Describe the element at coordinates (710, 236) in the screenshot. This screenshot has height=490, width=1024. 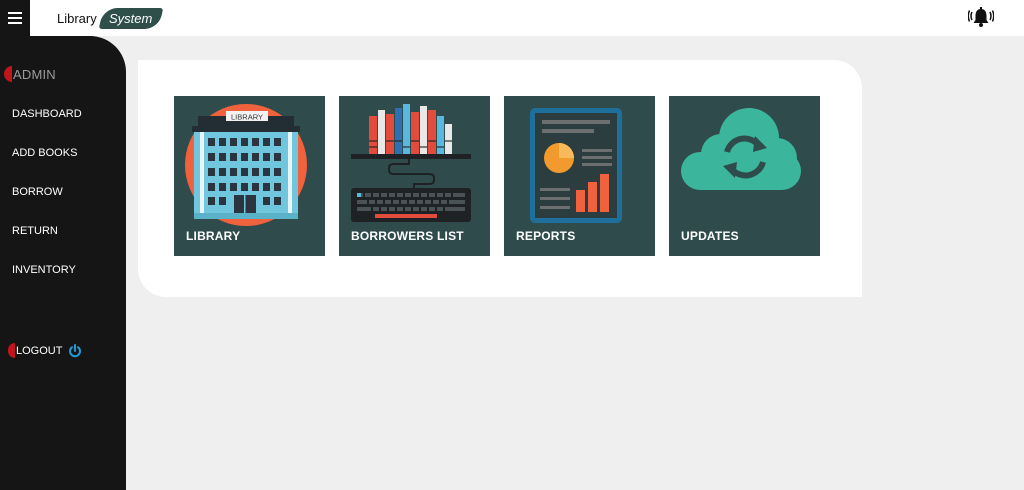
I see `tile-updates-label: UPDATES` at that location.